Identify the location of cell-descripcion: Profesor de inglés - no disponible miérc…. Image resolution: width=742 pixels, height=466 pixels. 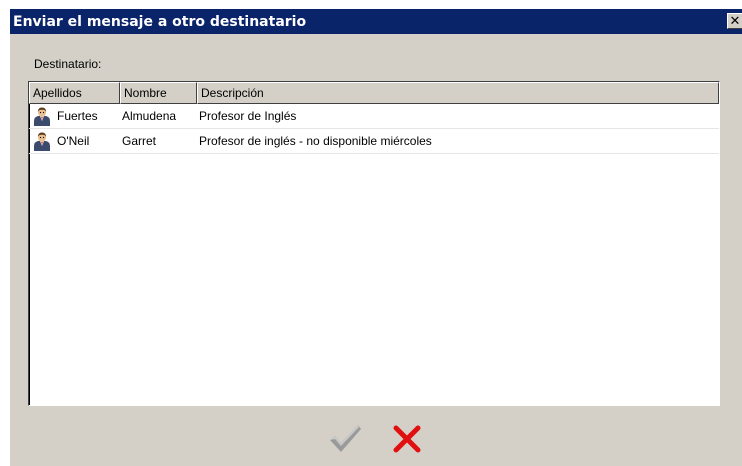
(315, 141).